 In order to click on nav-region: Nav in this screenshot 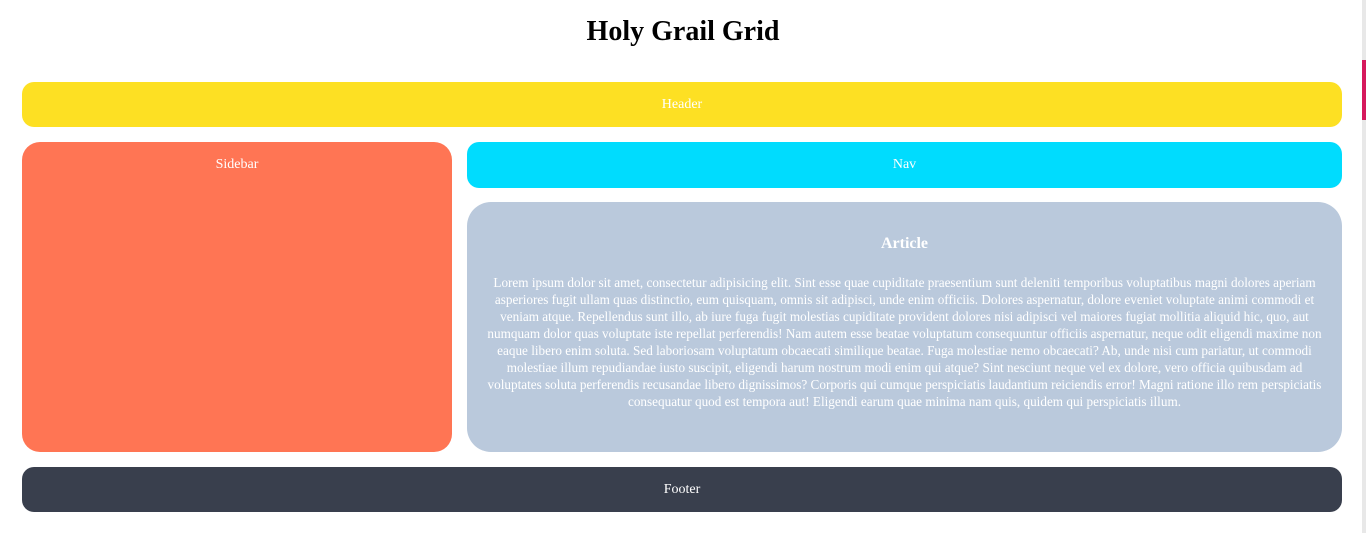, I will do `click(904, 165)`.